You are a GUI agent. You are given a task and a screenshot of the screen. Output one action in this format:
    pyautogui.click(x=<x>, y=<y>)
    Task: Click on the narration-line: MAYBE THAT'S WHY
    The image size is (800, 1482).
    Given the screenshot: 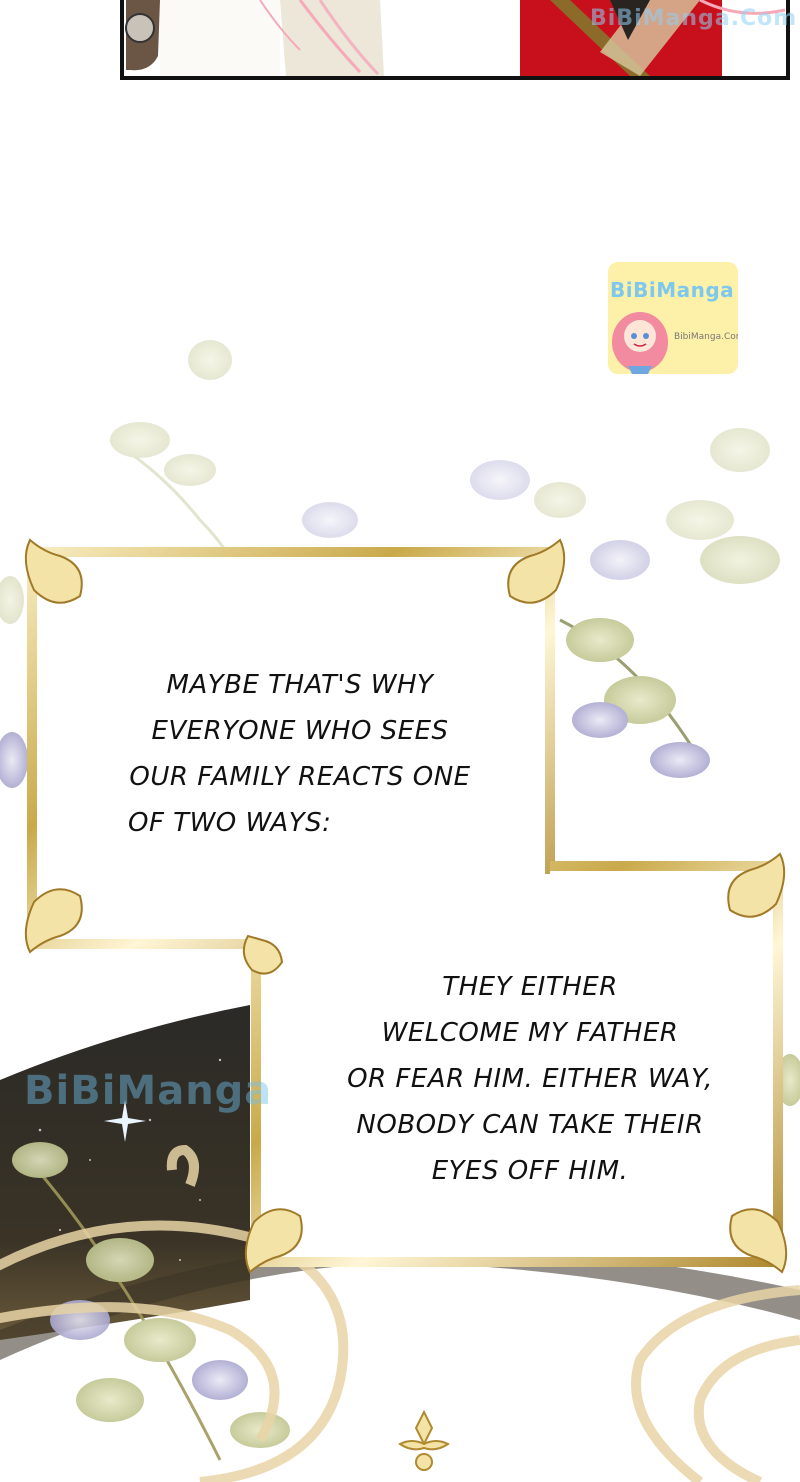 What is the action you would take?
    pyautogui.click(x=300, y=685)
    